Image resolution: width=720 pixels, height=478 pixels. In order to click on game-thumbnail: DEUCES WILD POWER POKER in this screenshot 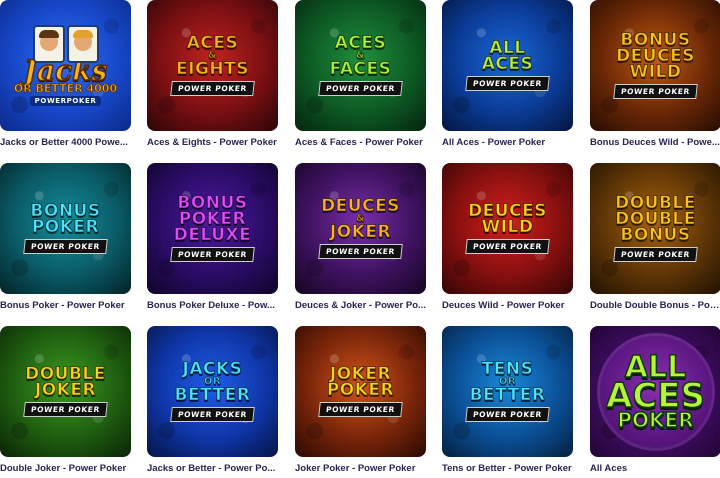, I will do `click(507, 228)`.